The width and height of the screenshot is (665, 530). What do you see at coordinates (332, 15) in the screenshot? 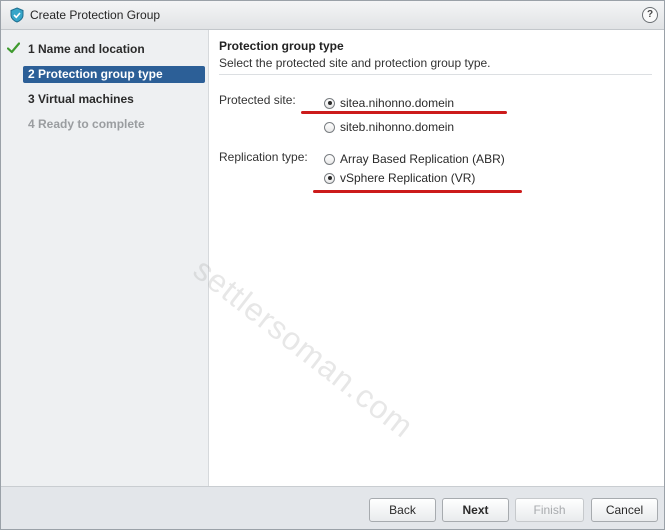
I see `title-bar: Create Protection Group ?` at bounding box center [332, 15].